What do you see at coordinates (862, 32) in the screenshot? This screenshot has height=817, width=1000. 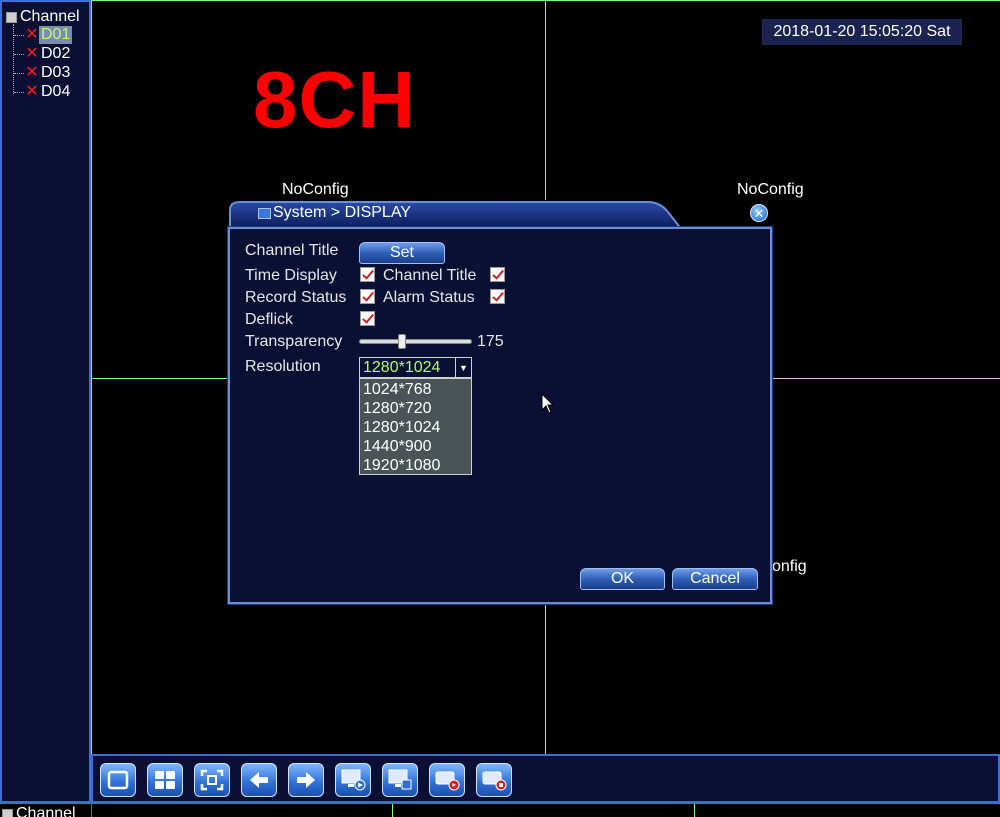 I see `datetime-display: 2018-01-20 15:05:20 Sat` at bounding box center [862, 32].